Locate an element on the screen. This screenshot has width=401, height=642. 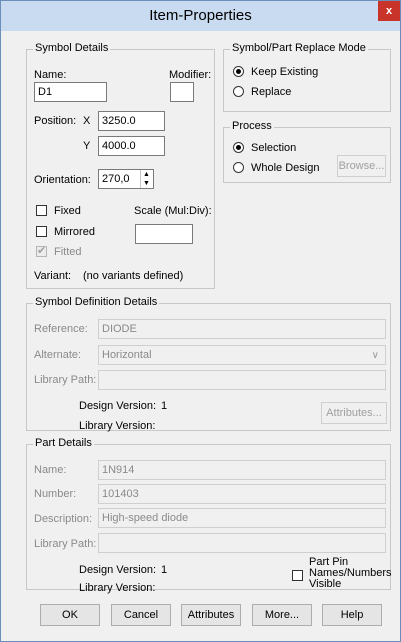
reference-label: Reference: is located at coordinates (61, 329).